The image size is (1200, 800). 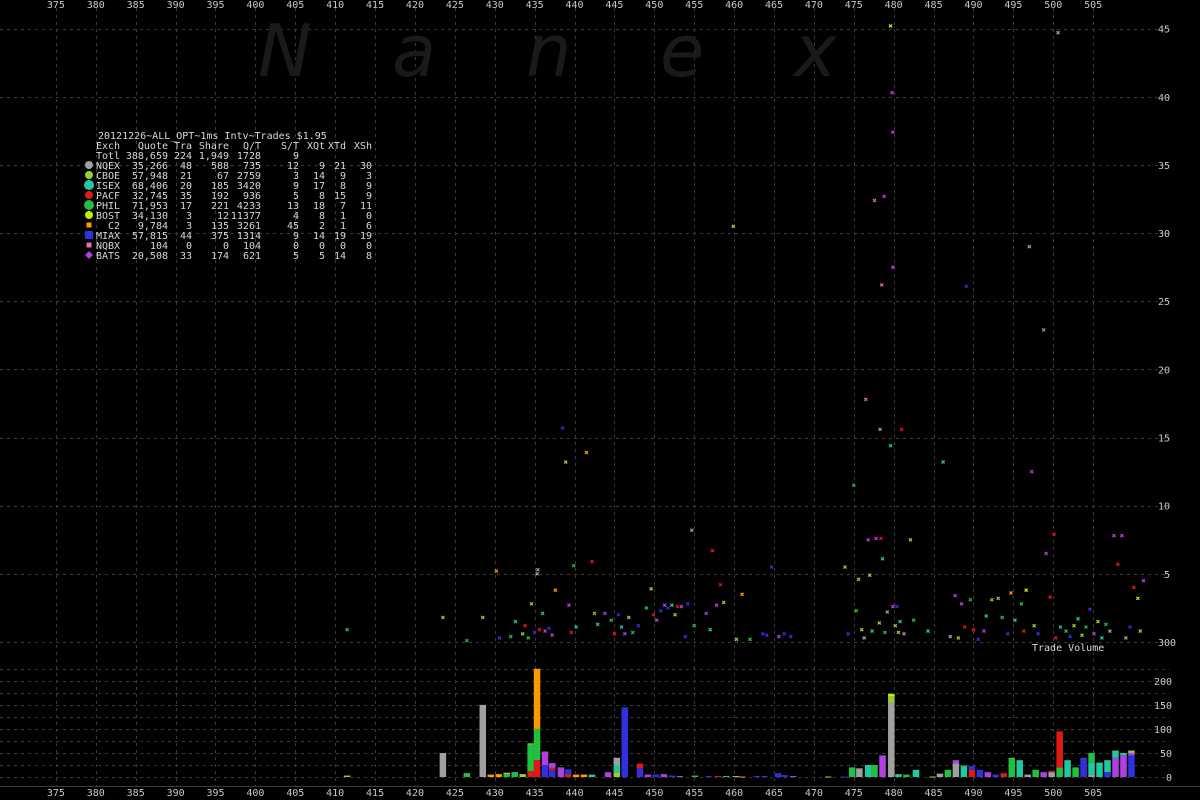 What do you see at coordinates (337, 146) in the screenshot?
I see `legend-header-cell: XTd` at bounding box center [337, 146].